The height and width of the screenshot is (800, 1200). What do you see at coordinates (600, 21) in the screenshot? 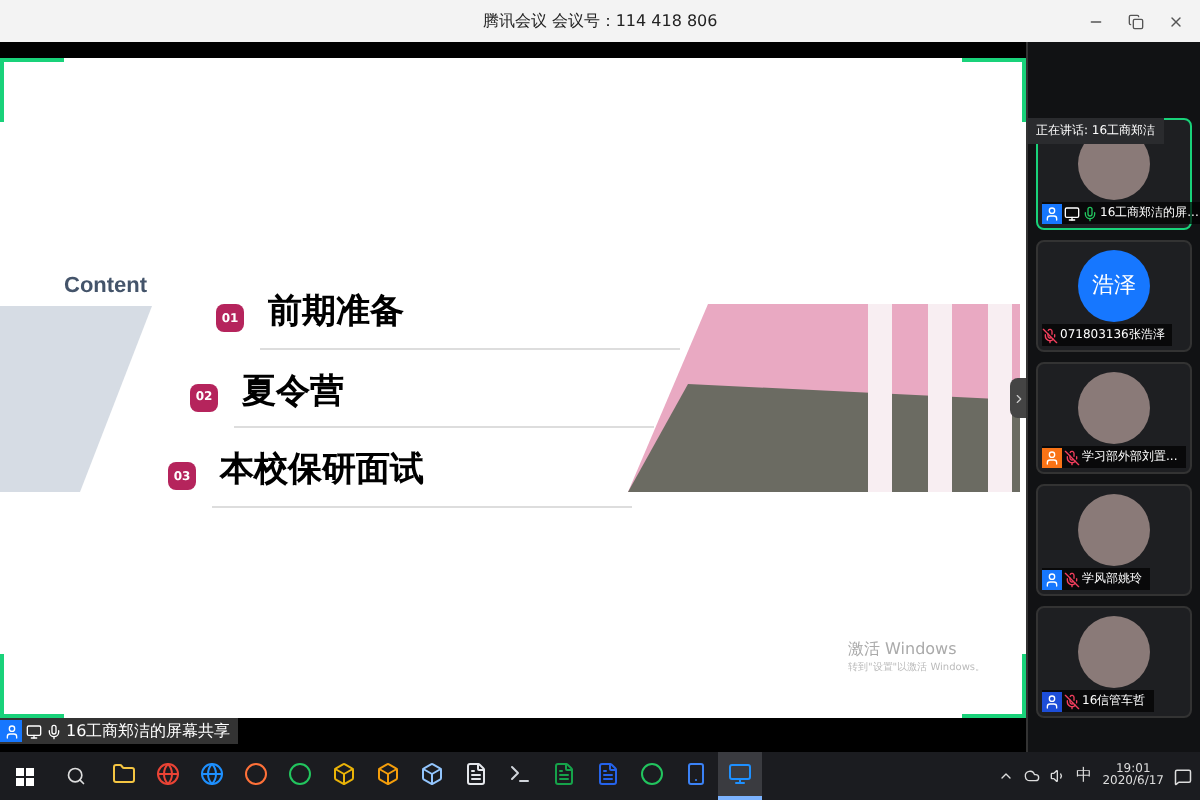
I see `window-title: 腾讯会议 会议号：114 418 806` at bounding box center [600, 21].